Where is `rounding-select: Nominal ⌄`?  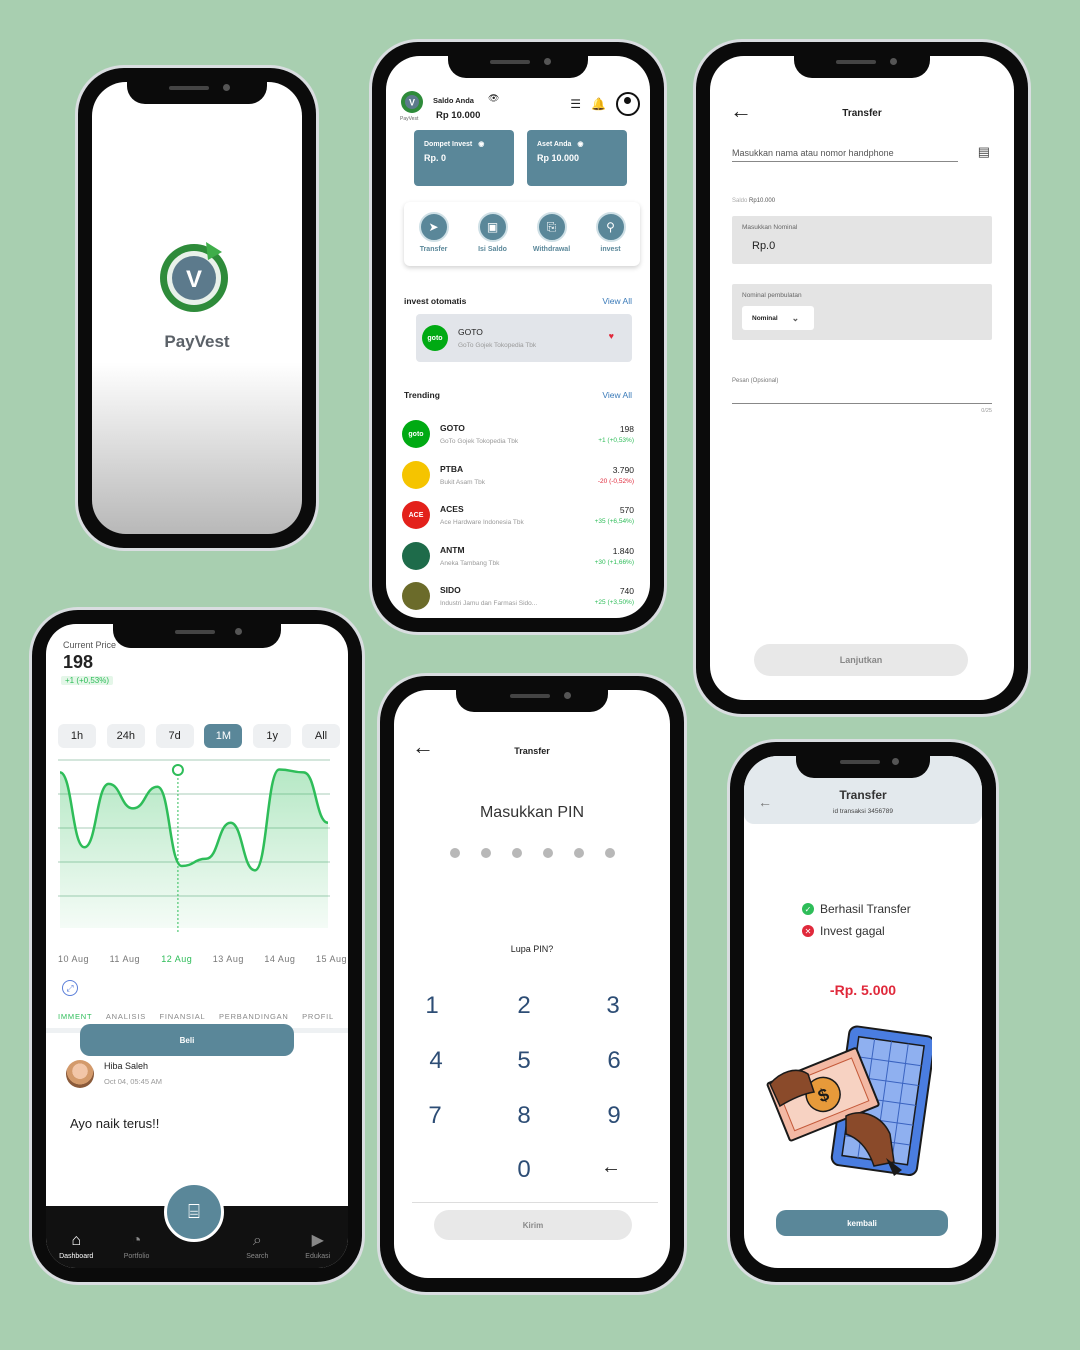
rounding-select: Nominal ⌄ is located at coordinates (778, 318).